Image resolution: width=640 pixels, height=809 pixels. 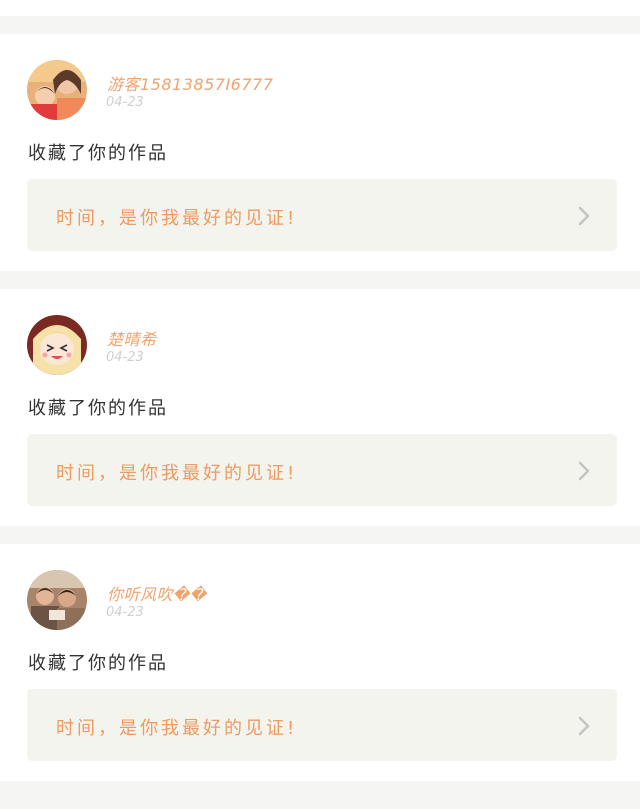 I want to click on avatar-photo-icon, so click(x=57, y=90).